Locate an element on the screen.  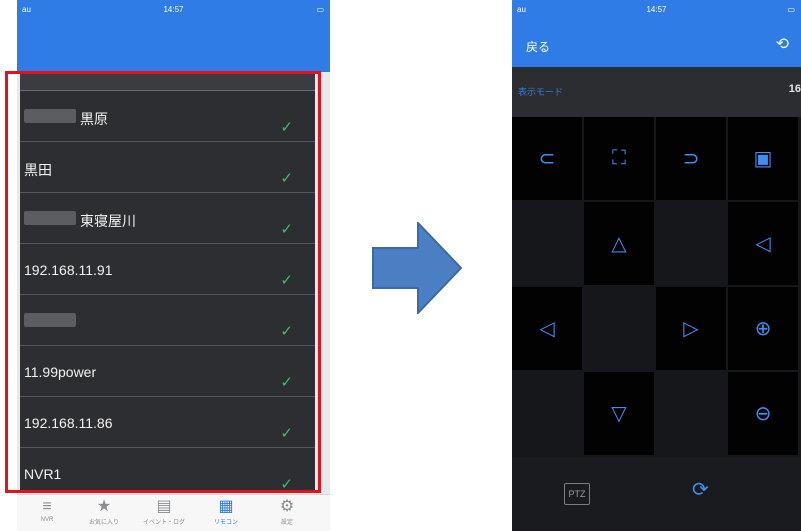
zoom-out-icon: ⊖ is located at coordinates (763, 414).